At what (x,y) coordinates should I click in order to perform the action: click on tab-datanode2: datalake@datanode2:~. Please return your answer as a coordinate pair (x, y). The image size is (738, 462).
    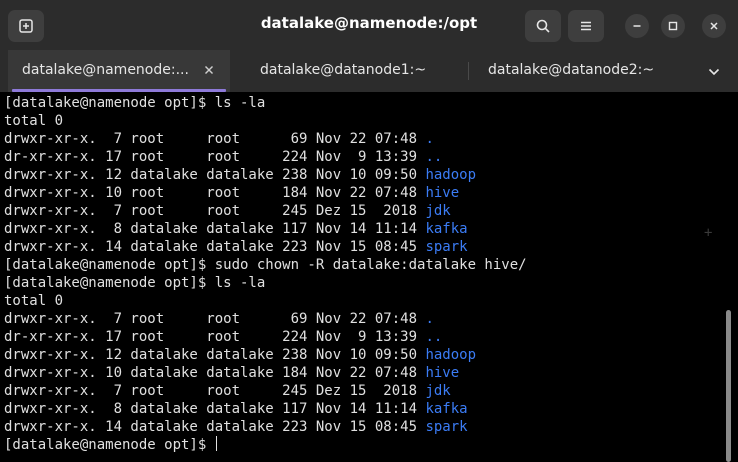
    Looking at the image, I should click on (581, 71).